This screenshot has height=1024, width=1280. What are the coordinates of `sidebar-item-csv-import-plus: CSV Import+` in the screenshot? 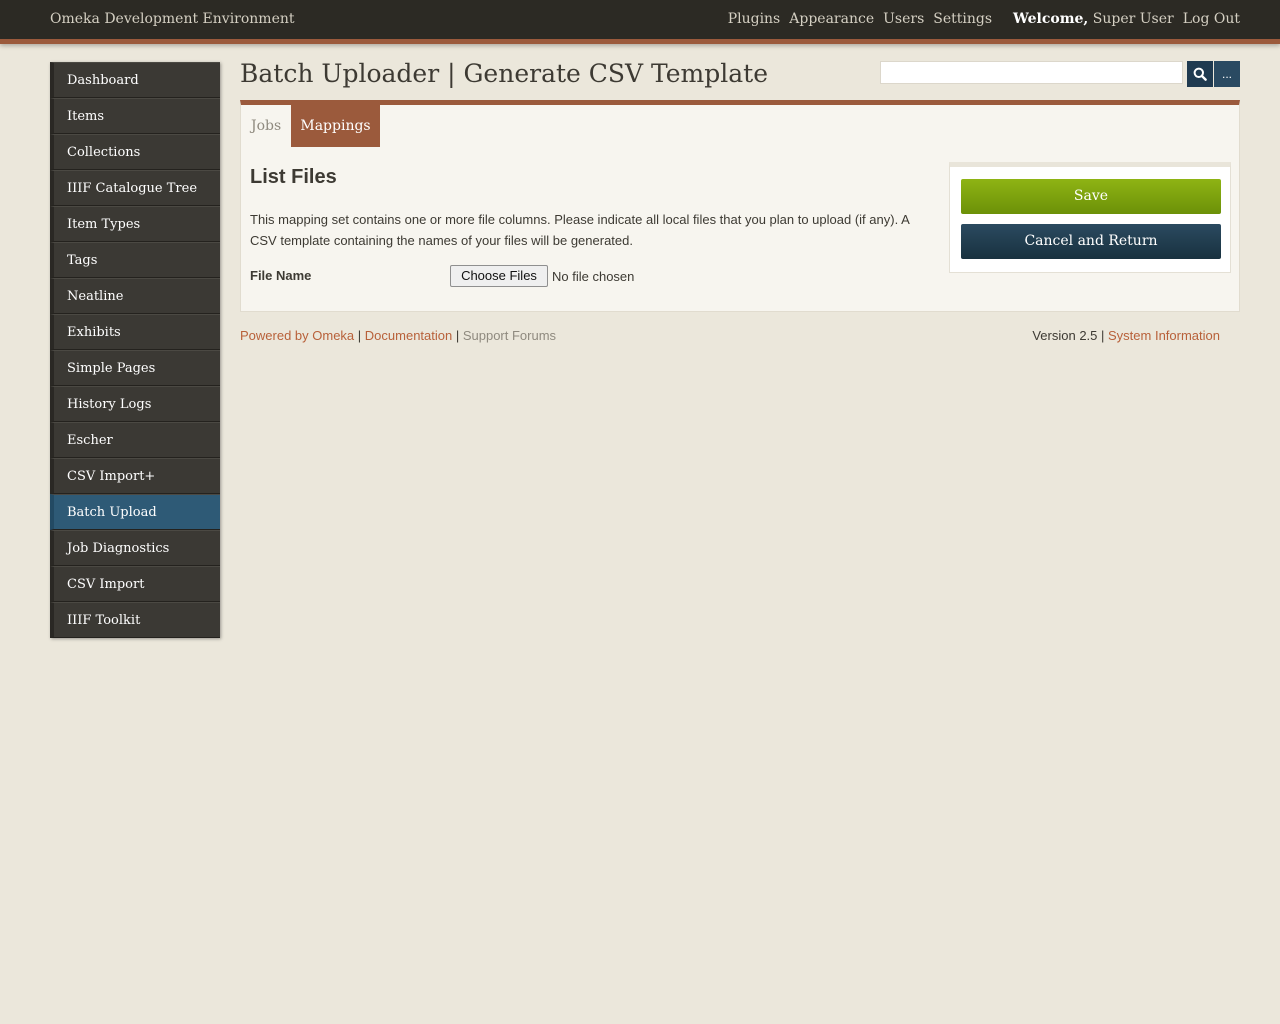 It's located at (135, 476).